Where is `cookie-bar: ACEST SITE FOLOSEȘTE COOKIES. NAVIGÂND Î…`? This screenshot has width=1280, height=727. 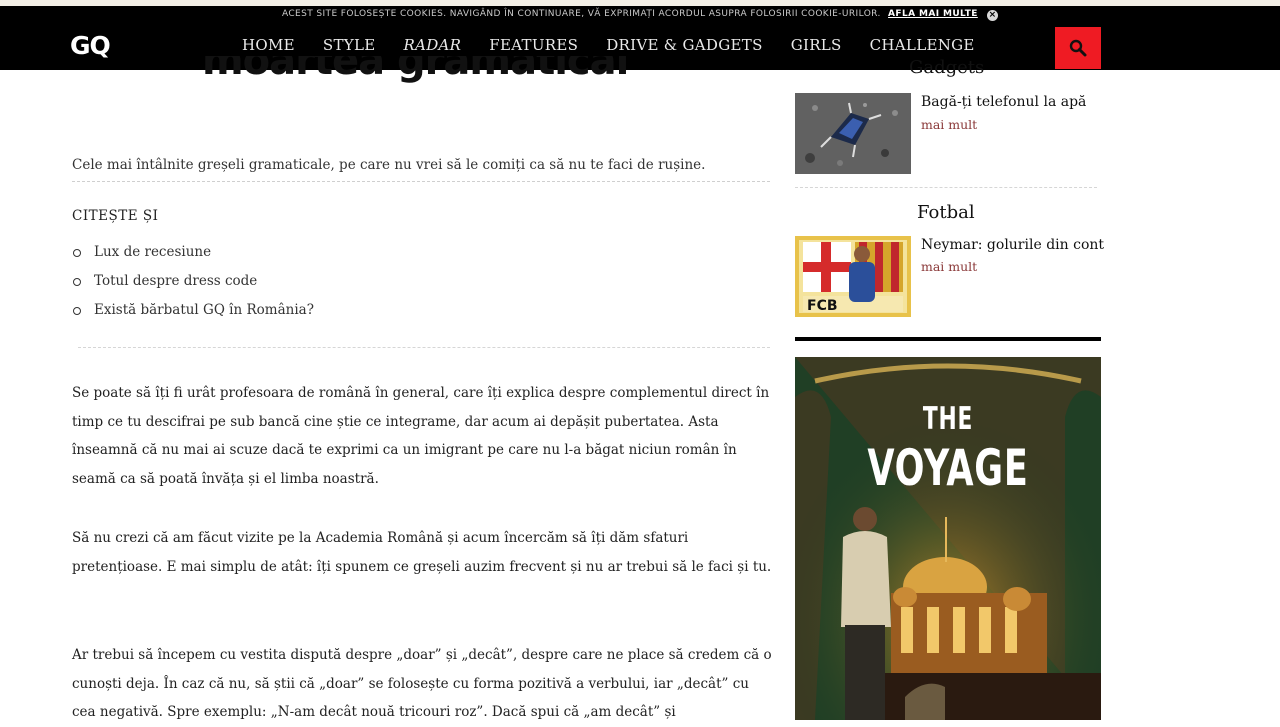 cookie-bar: ACEST SITE FOLOSEȘTE COOKIES. NAVIGÂND Î… is located at coordinates (640, 17).